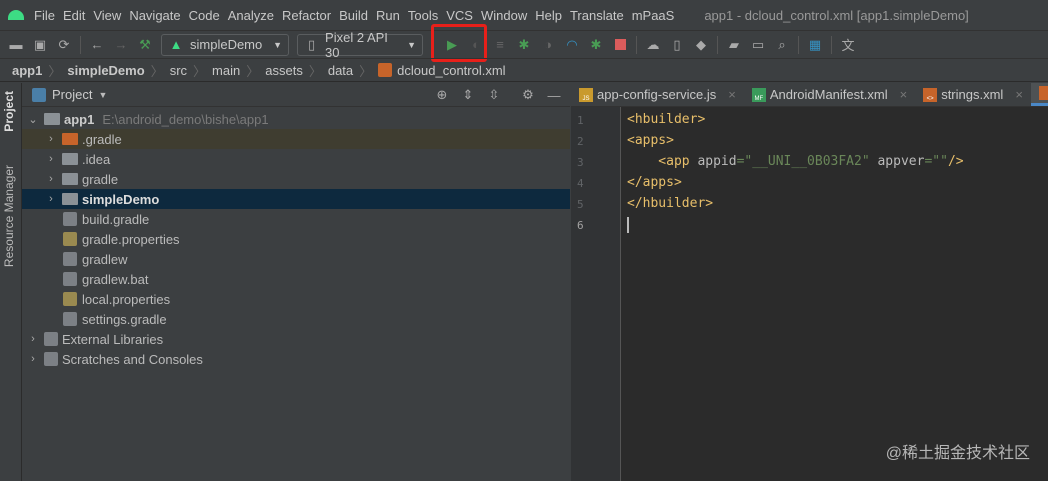  I want to click on translate-icon: 文, so click(848, 45).